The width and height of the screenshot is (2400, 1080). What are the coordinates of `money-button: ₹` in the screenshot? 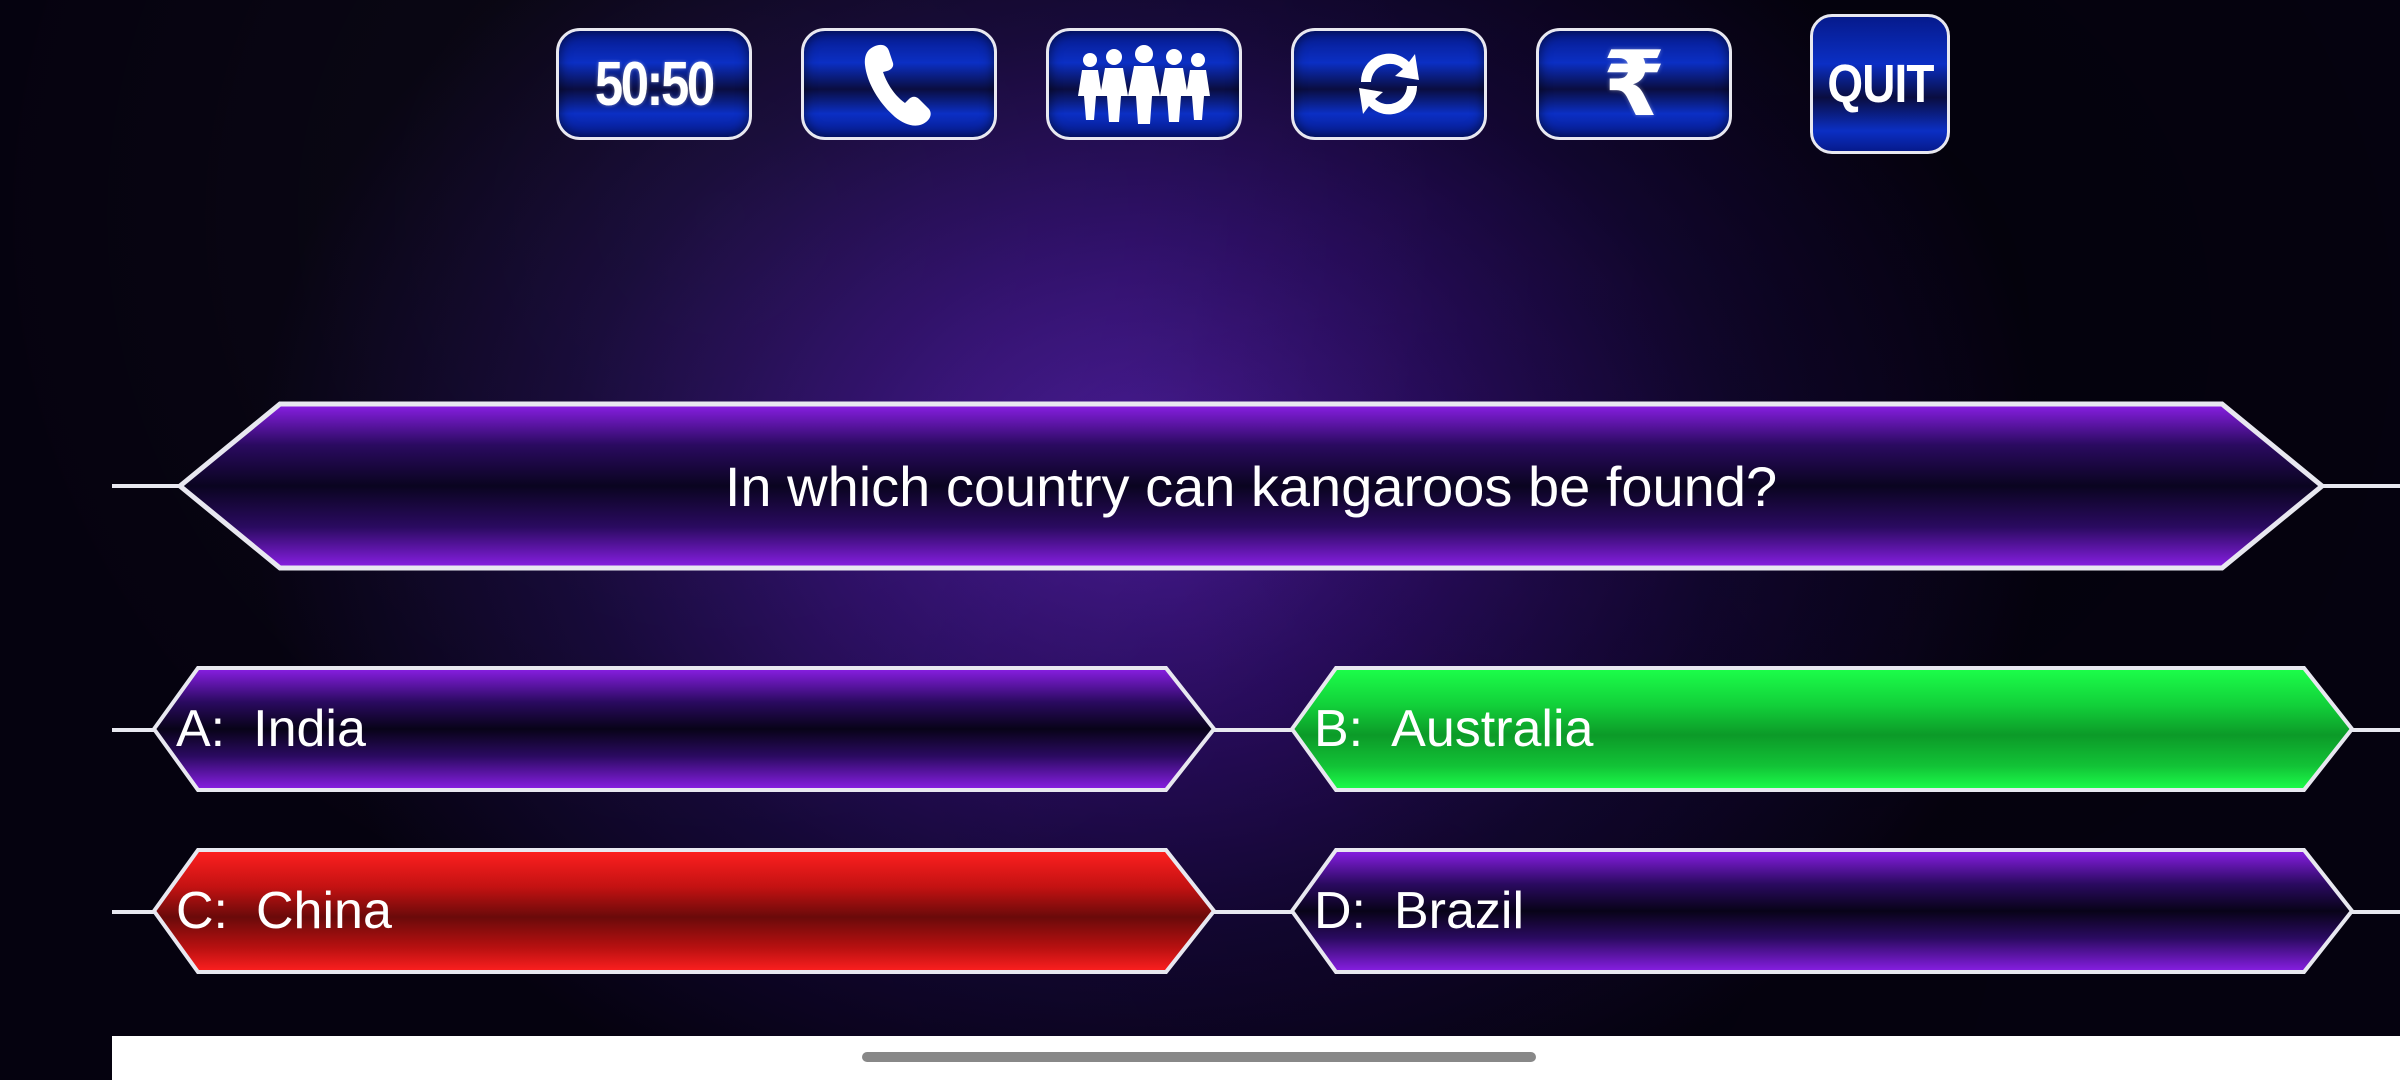 It's located at (1634, 84).